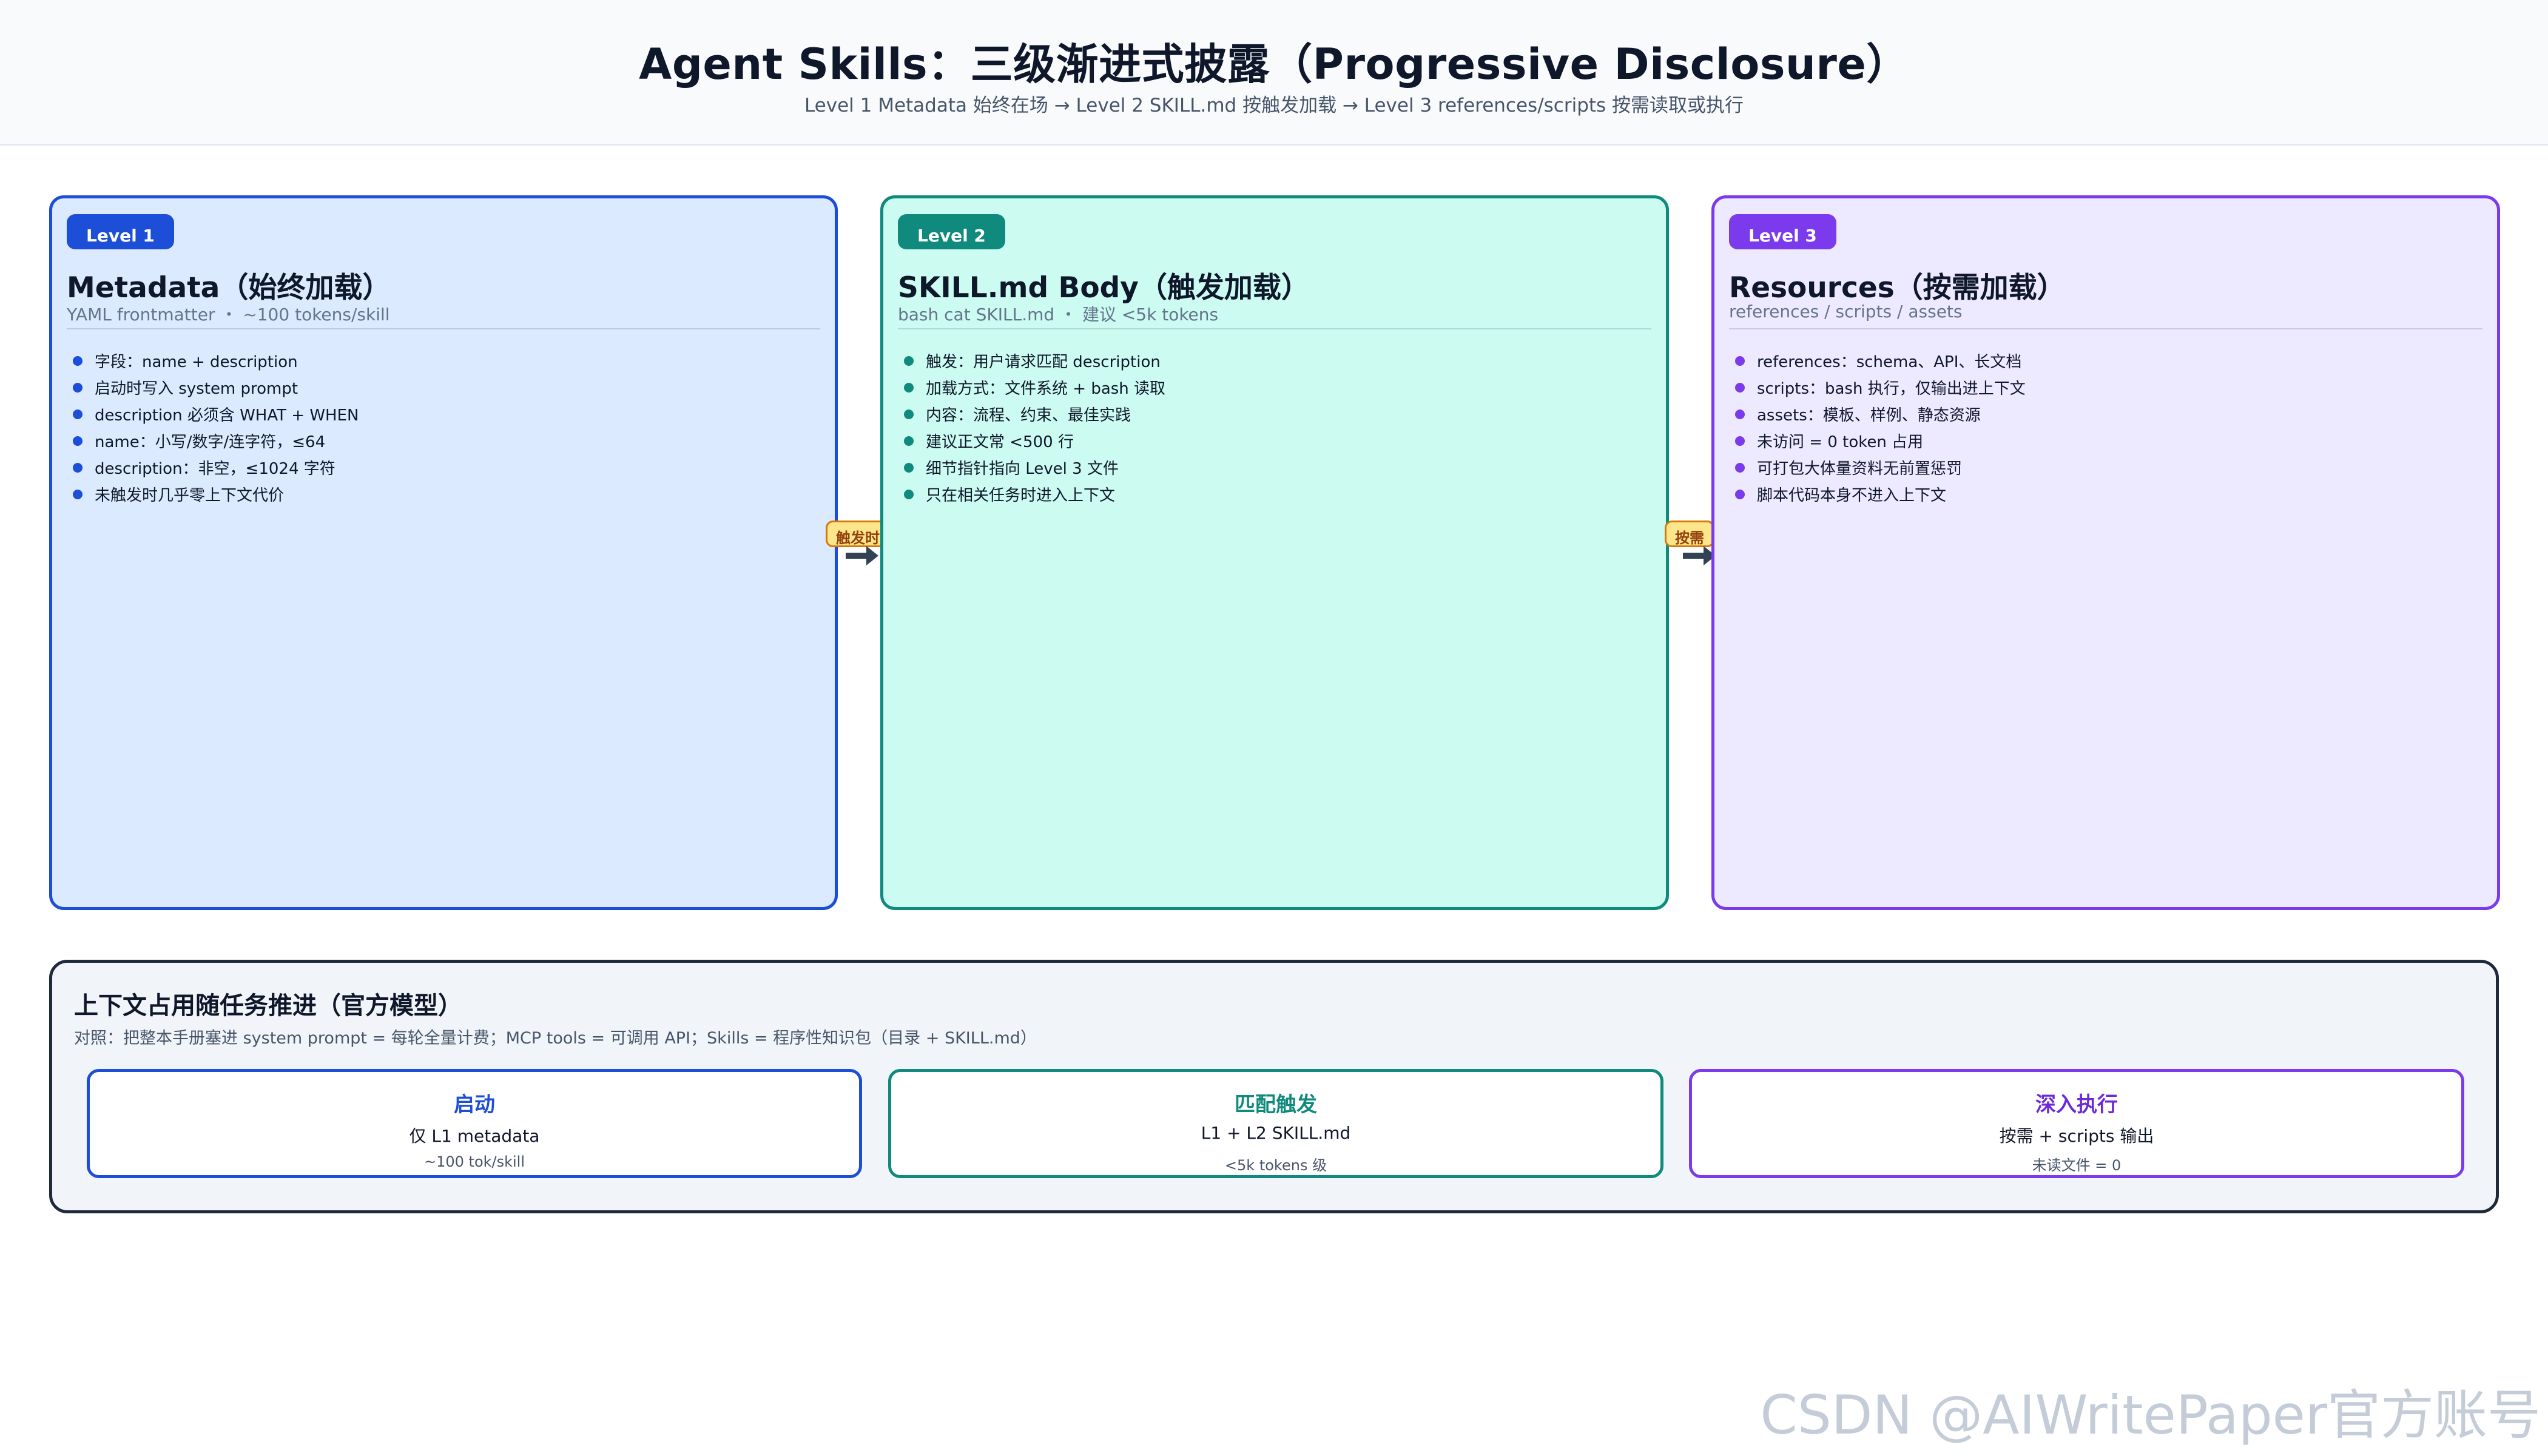 This screenshot has height=1456, width=2548. I want to click on level-3-badge: Level 3, so click(1782, 231).